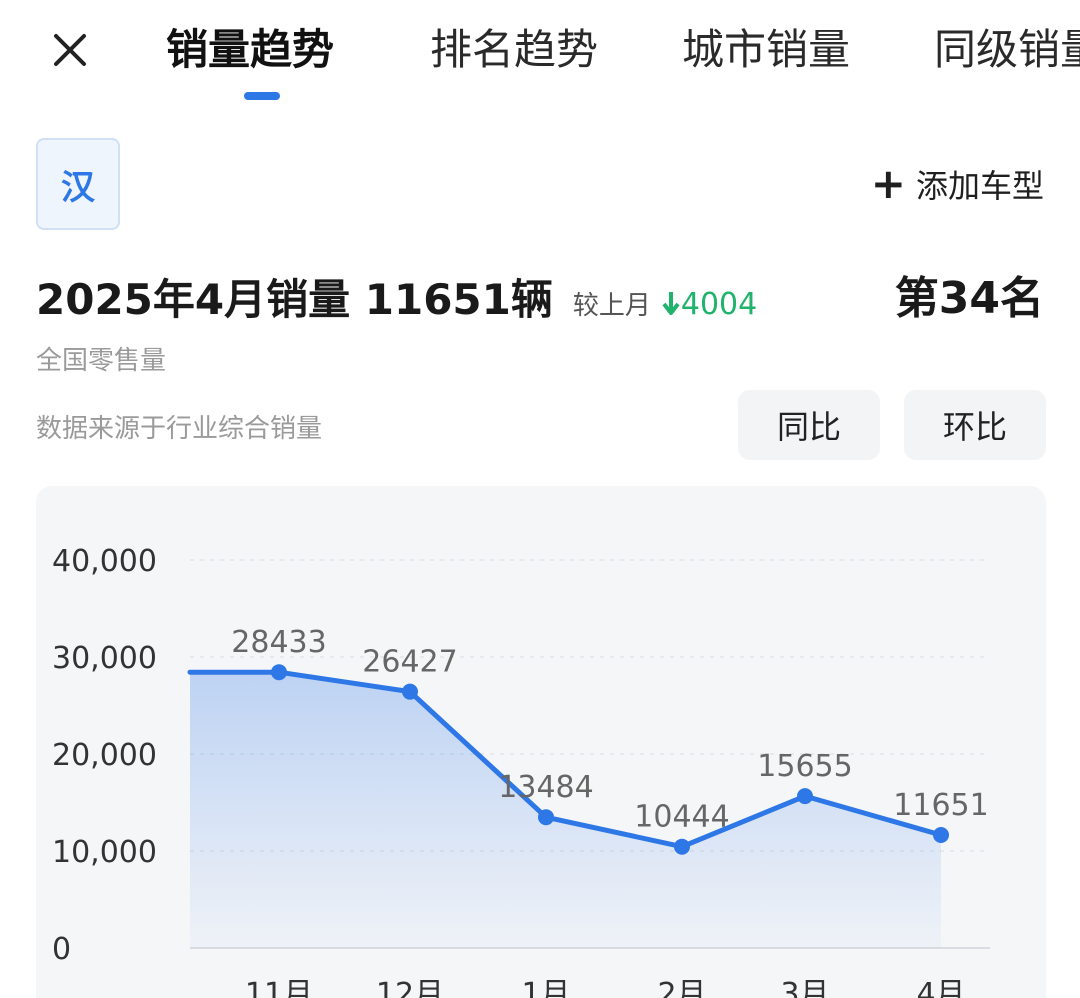 The height and width of the screenshot is (998, 1080). I want to click on y-tick-label: 40,000, so click(104, 561).